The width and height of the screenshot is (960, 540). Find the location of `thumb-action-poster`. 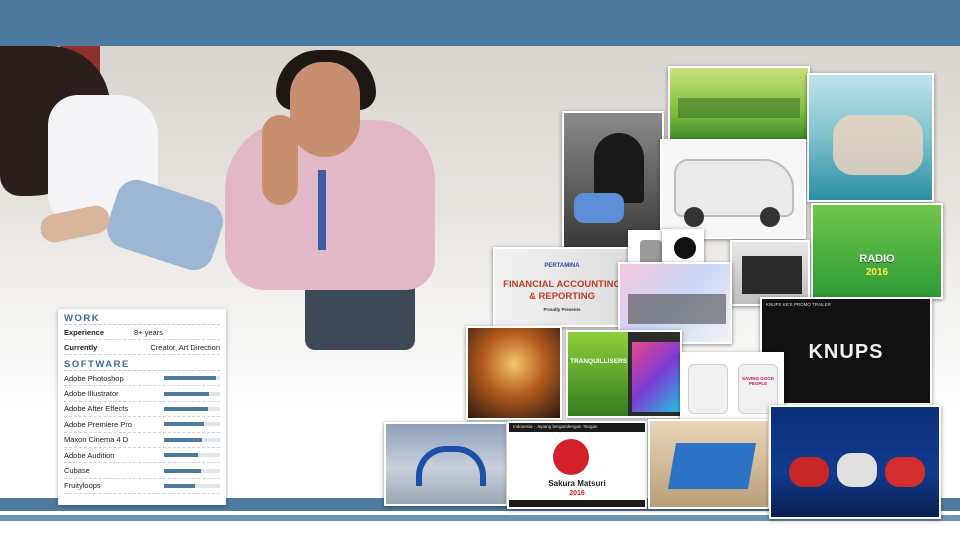

thumb-action-poster is located at coordinates (514, 373).